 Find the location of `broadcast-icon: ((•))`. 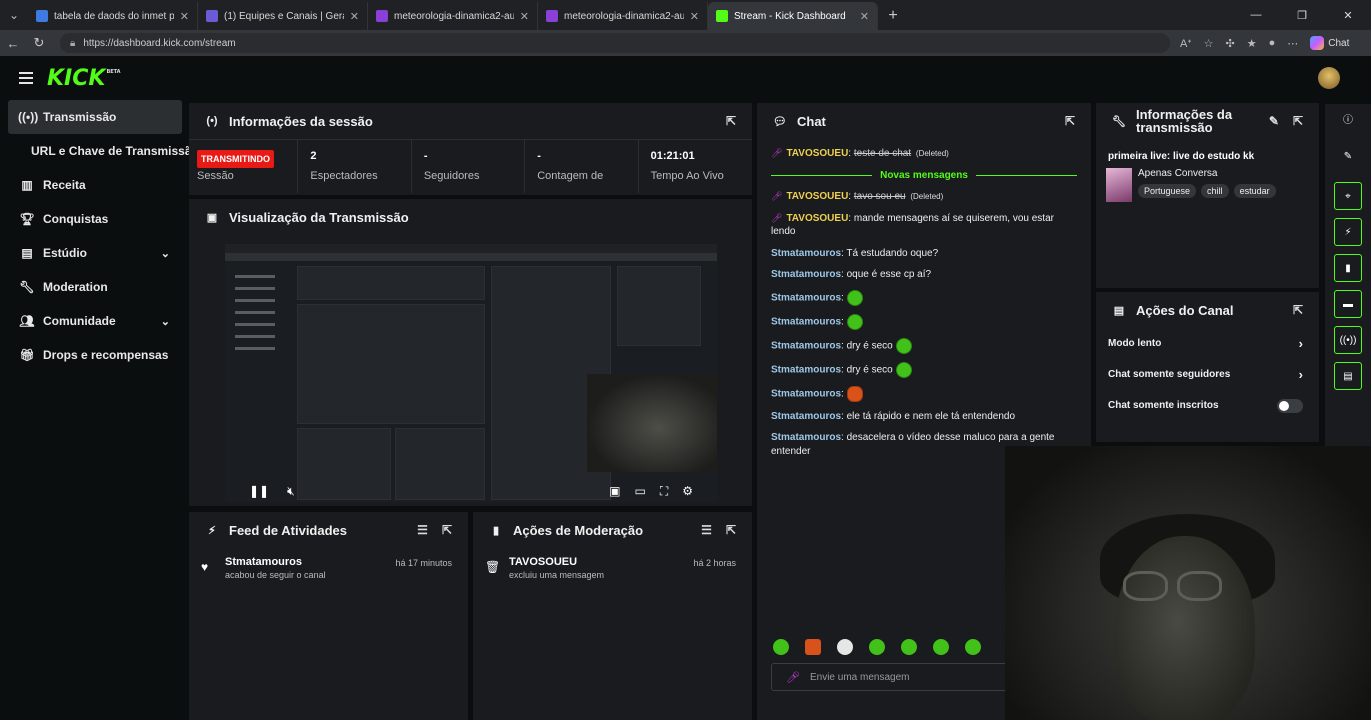

broadcast-icon: ((•)) is located at coordinates (1348, 340).